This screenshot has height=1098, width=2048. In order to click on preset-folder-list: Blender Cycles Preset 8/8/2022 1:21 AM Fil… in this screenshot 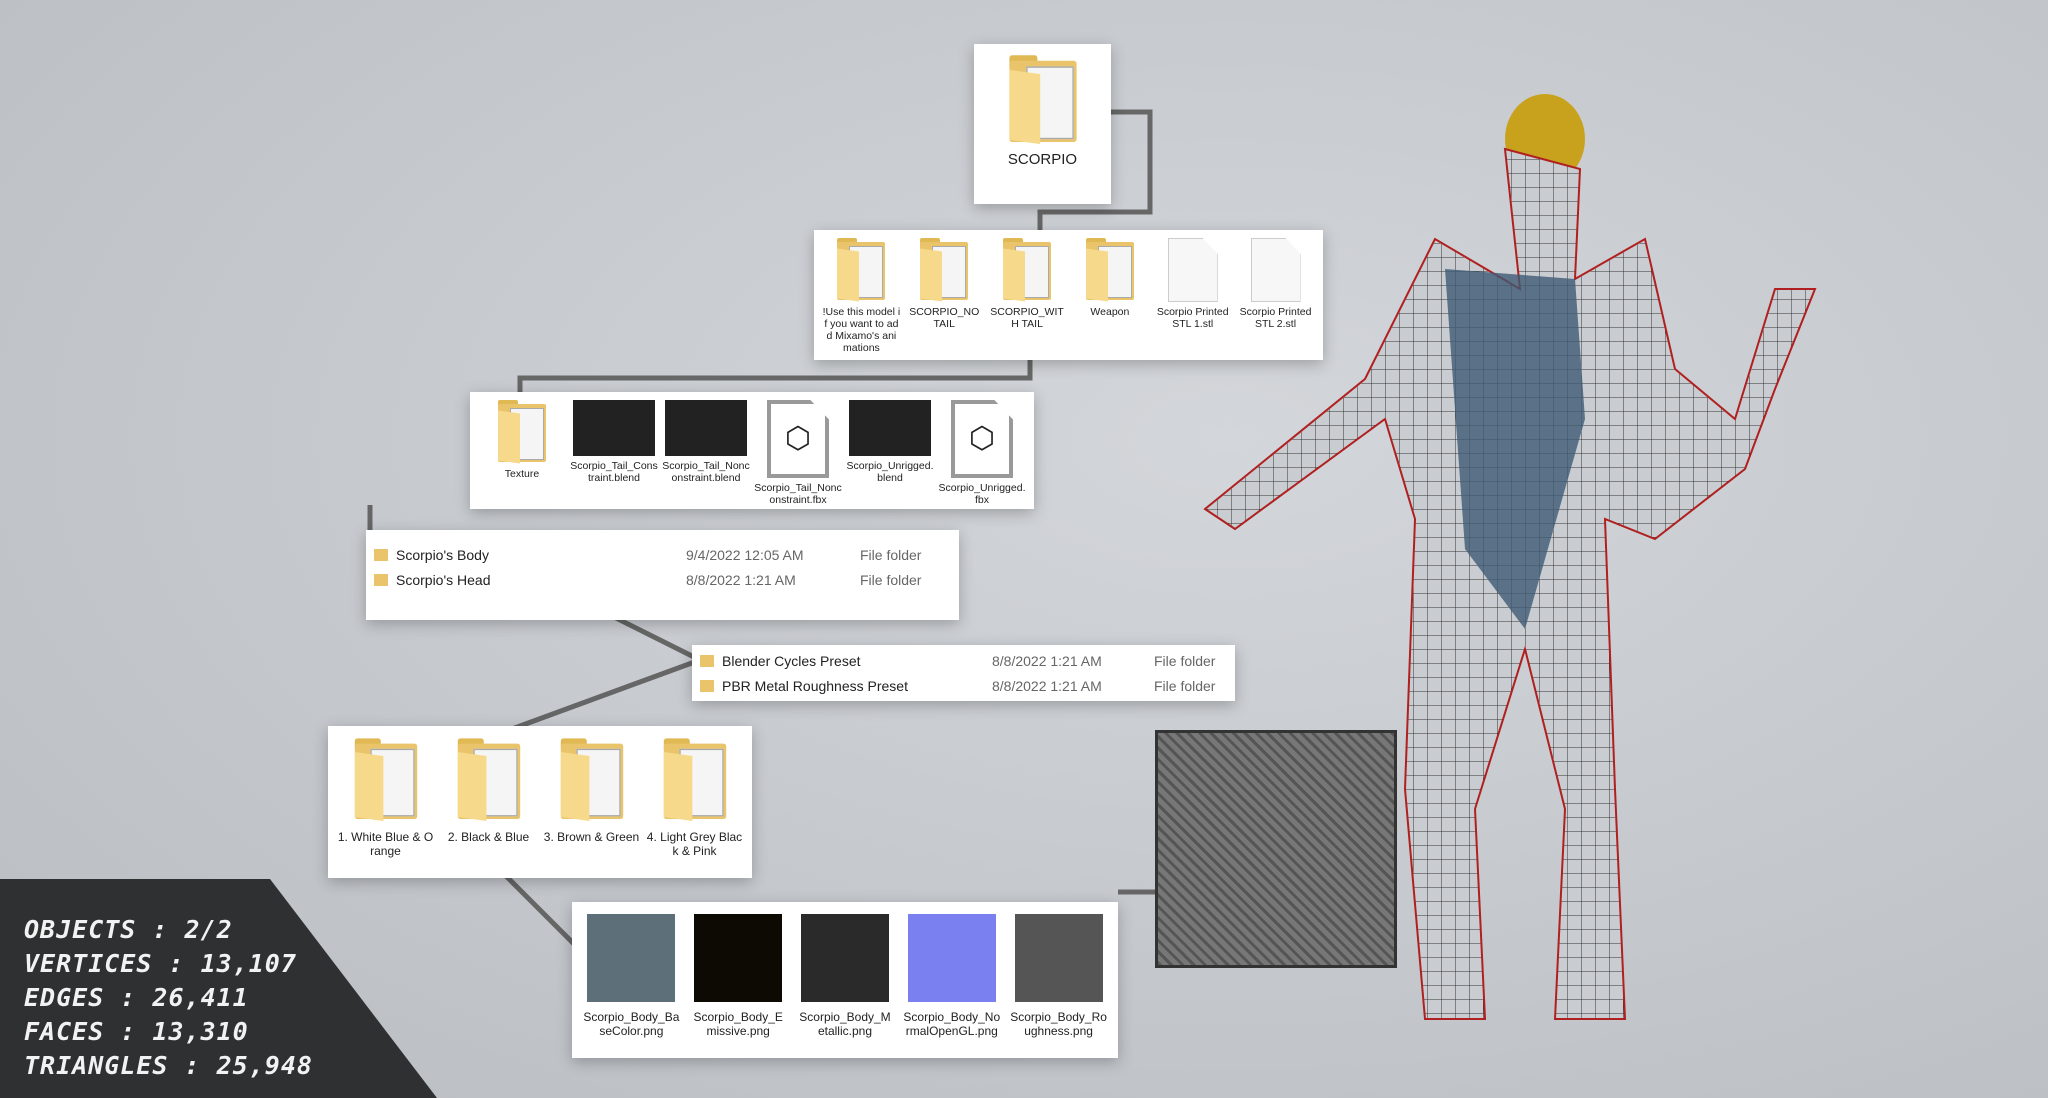, I will do `click(963, 673)`.